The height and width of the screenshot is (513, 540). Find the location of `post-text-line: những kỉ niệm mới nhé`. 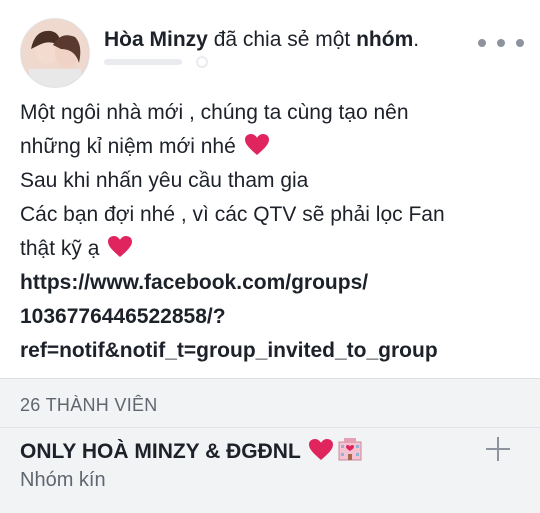

post-text-line: những kỉ niệm mới nhé is located at coordinates (272, 147).